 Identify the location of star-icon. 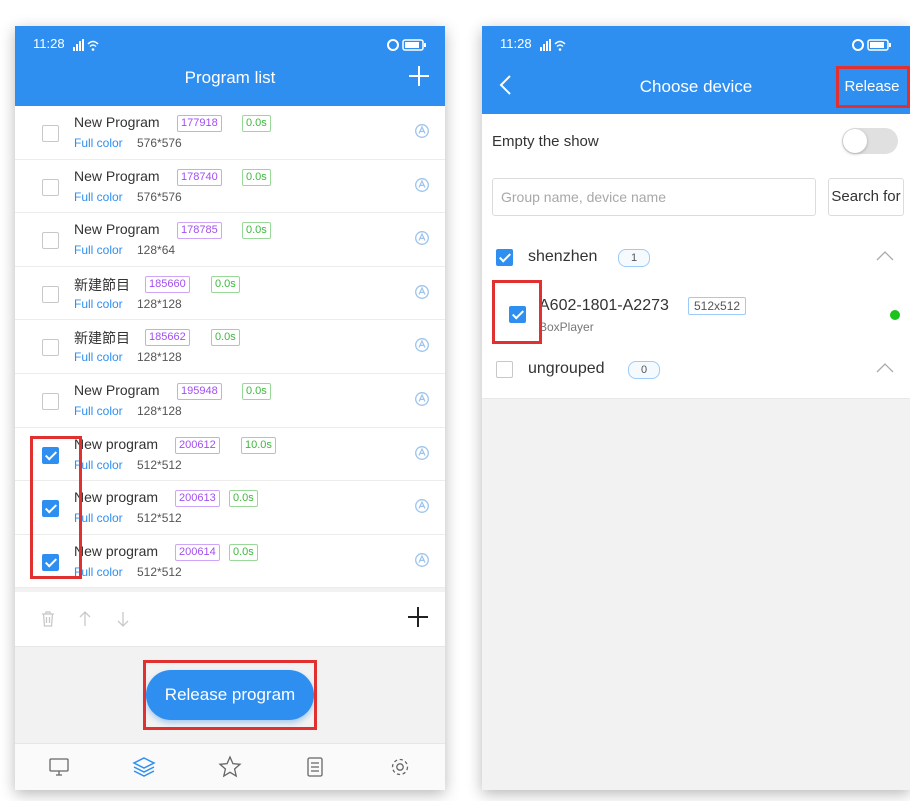
(230, 767).